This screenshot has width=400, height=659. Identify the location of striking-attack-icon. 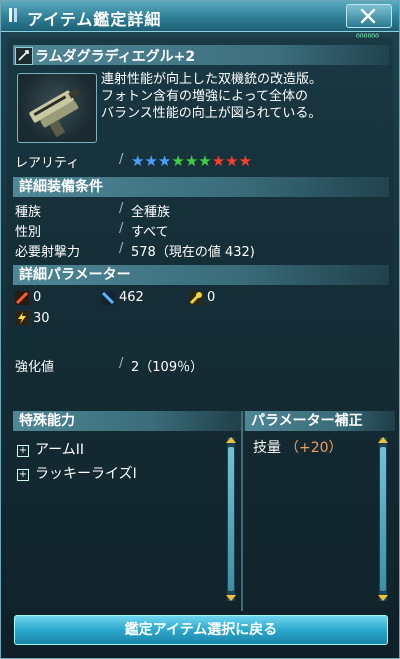
(22, 298).